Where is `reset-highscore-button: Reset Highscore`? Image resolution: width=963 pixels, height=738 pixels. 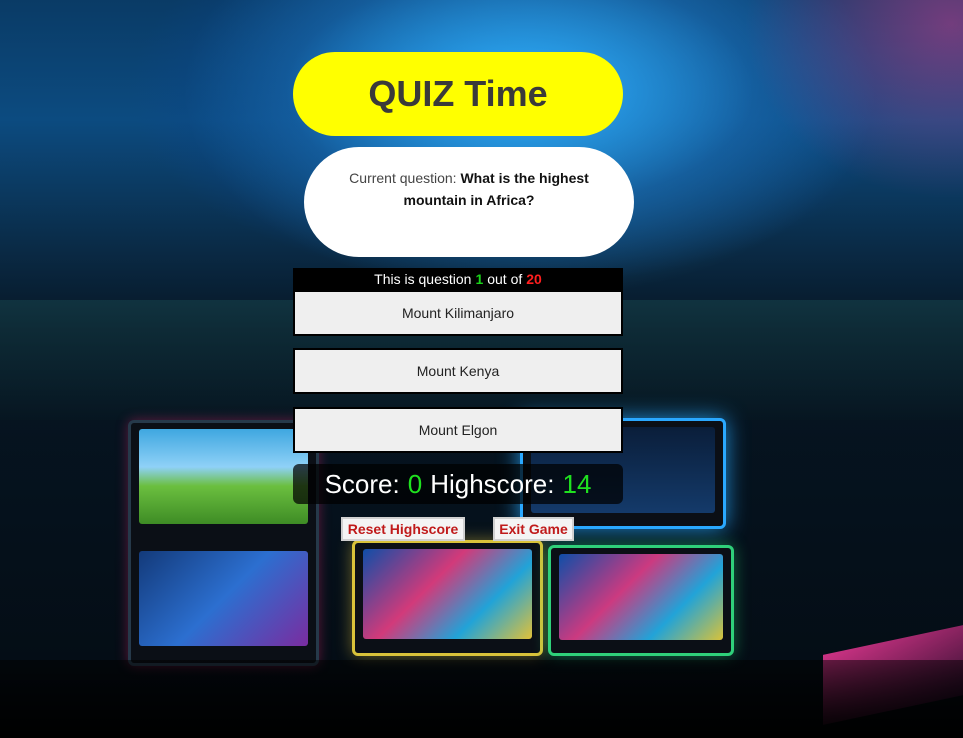
reset-highscore-button: Reset Highscore is located at coordinates (403, 529).